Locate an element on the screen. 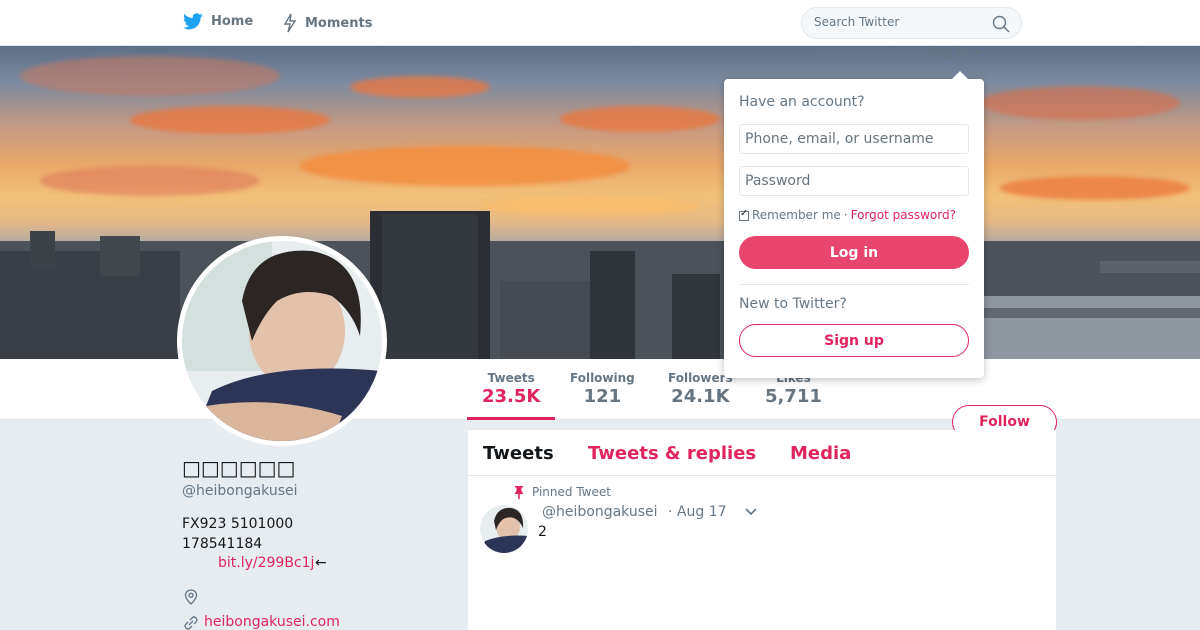  profile-name: □□□□□□ is located at coordinates (239, 468).